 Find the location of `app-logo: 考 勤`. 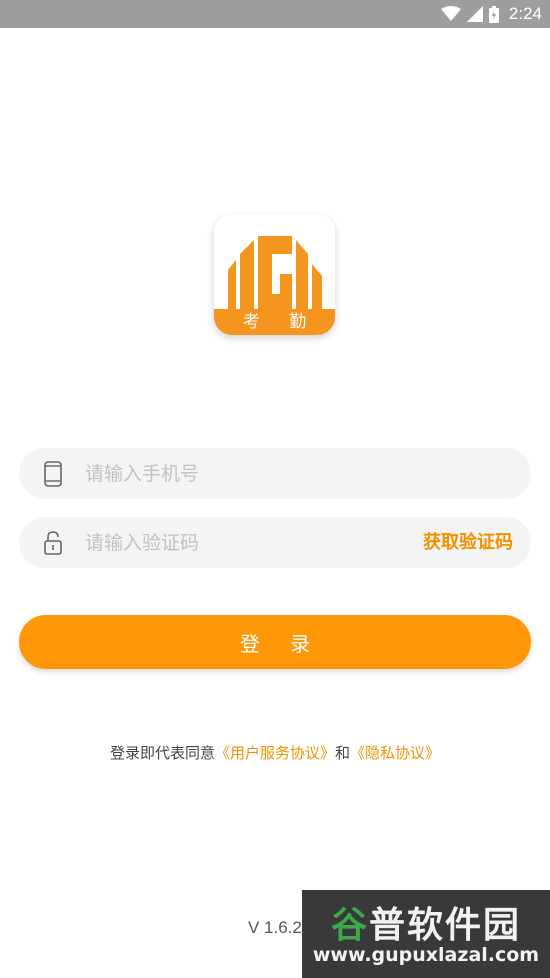

app-logo: 考 勤 is located at coordinates (274, 274).